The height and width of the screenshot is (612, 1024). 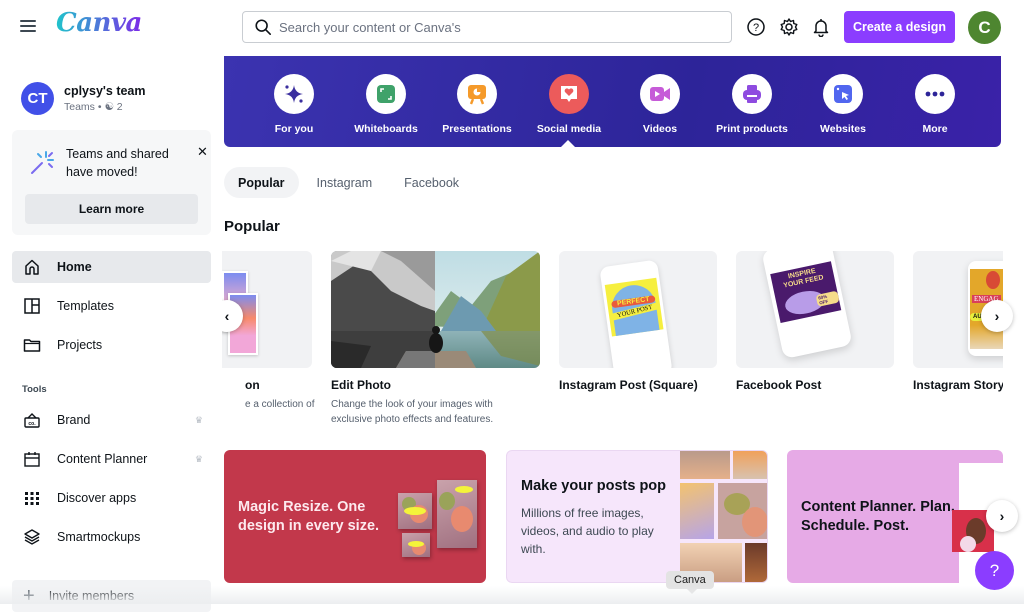 What do you see at coordinates (638, 309) in the screenshot?
I see `instagram-post-thumbnail: PERFECT YOUR POST` at bounding box center [638, 309].